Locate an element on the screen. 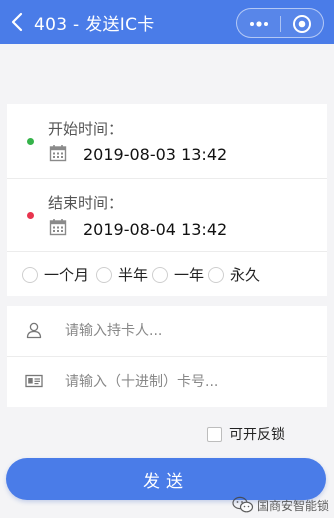 This screenshot has height=518, width=334. wechat-icon is located at coordinates (243, 504).